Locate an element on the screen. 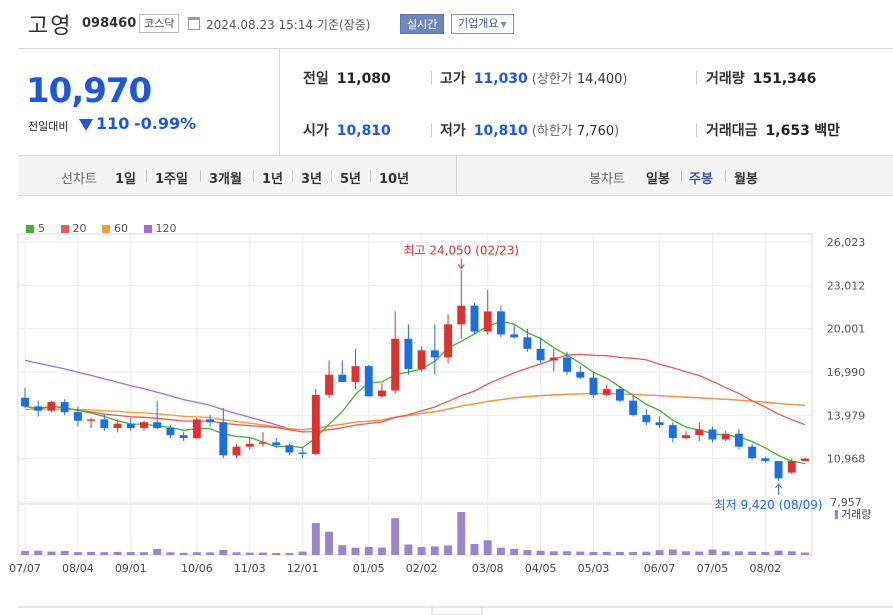 This screenshot has height=615, width=893. prev-close: 전일 11,080 is located at coordinates (347, 78).